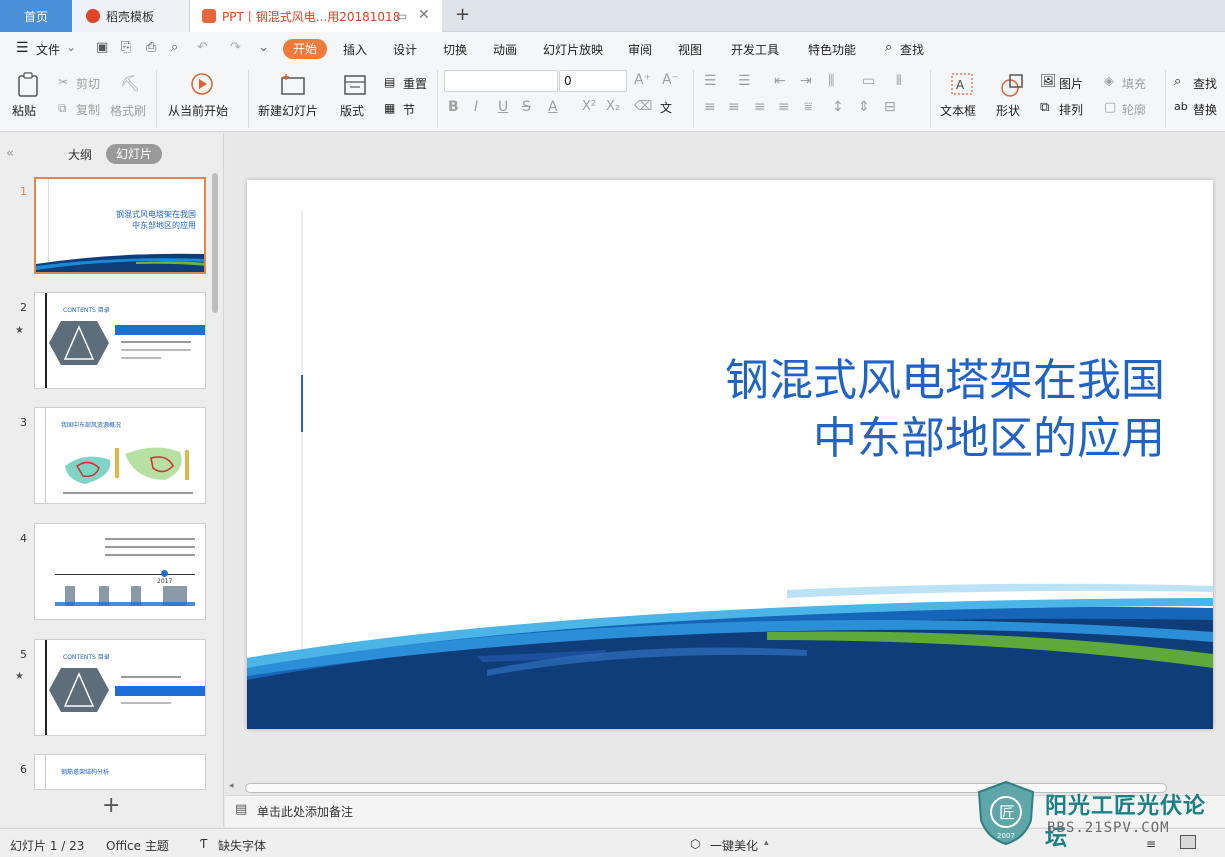 The width and height of the screenshot is (1225, 857). Describe the element at coordinates (288, 110) in the screenshot. I see `new-slide-button: 新建幻灯片` at that location.